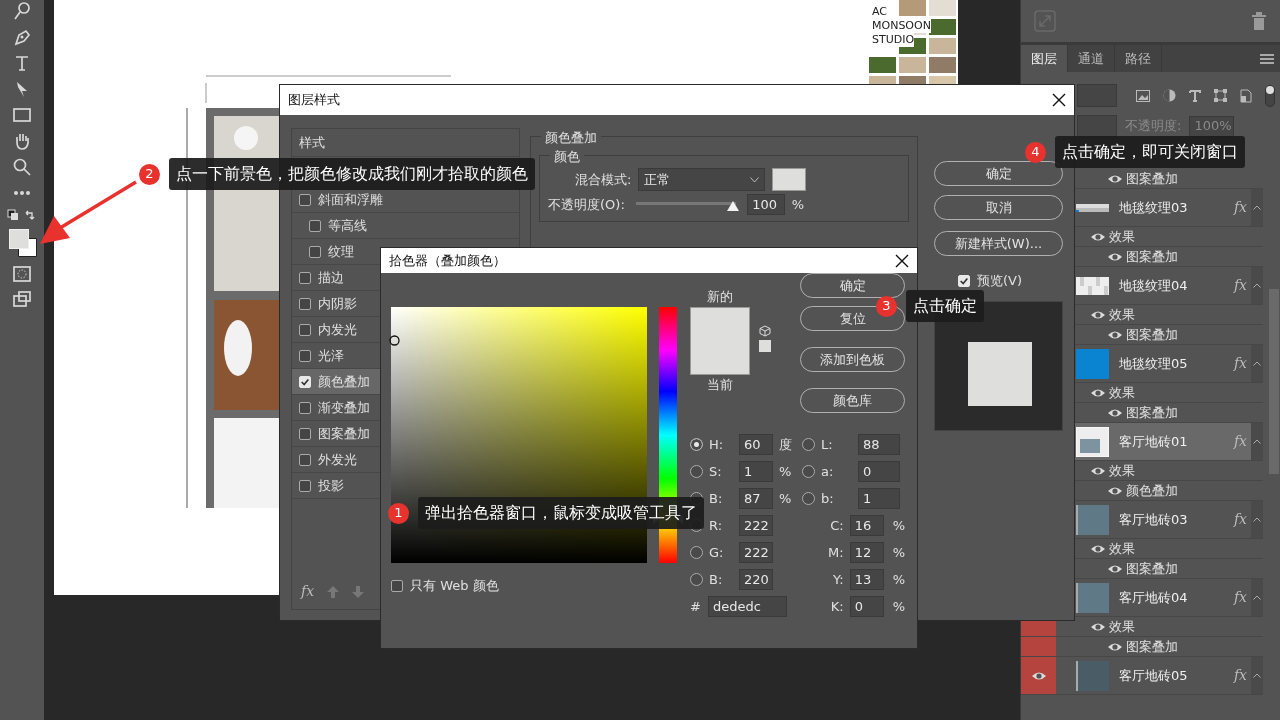 This screenshot has height=720, width=1280. What do you see at coordinates (1267, 59) in the screenshot?
I see `menu-icon` at bounding box center [1267, 59].